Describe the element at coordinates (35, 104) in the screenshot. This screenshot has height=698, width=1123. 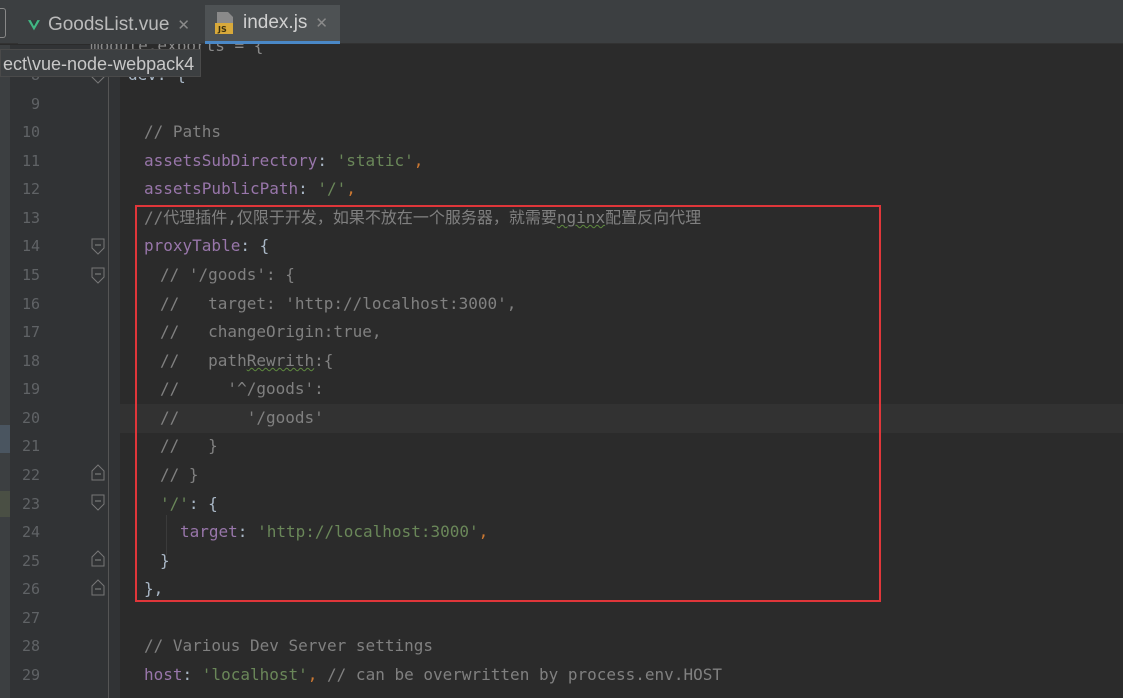
I see `line-number: 9` at that location.